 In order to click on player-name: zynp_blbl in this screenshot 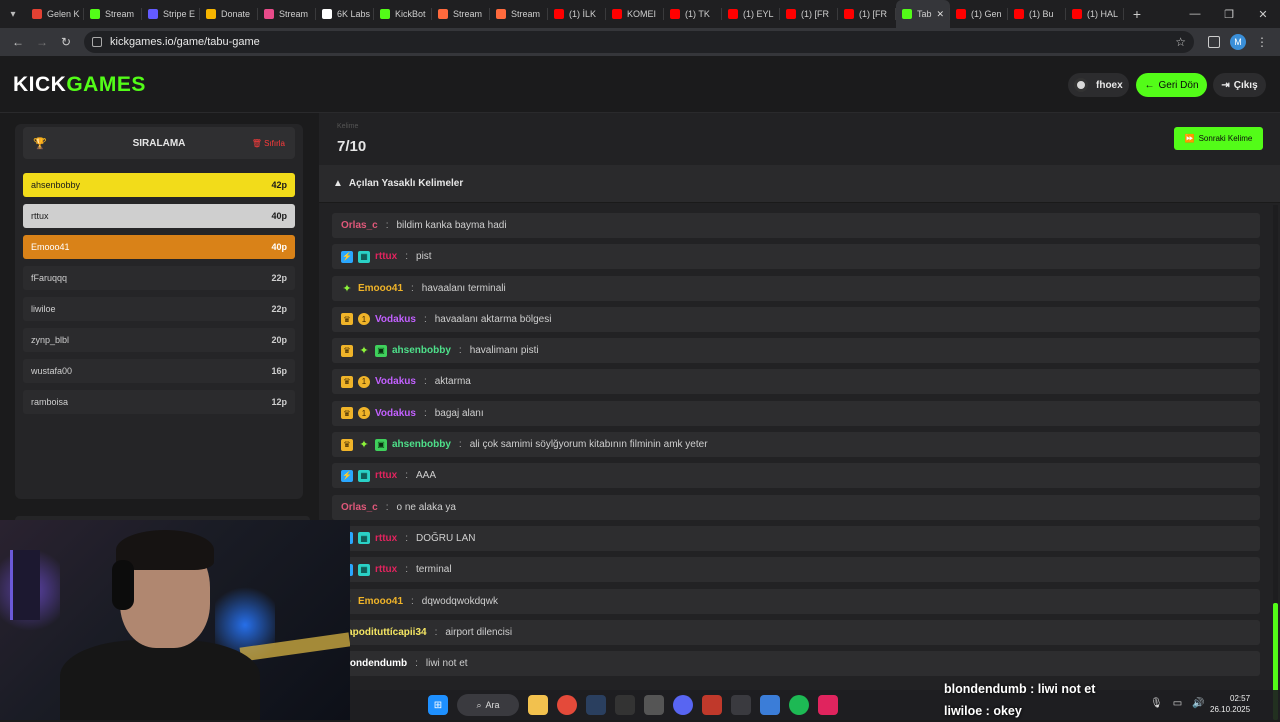, I will do `click(50, 340)`.